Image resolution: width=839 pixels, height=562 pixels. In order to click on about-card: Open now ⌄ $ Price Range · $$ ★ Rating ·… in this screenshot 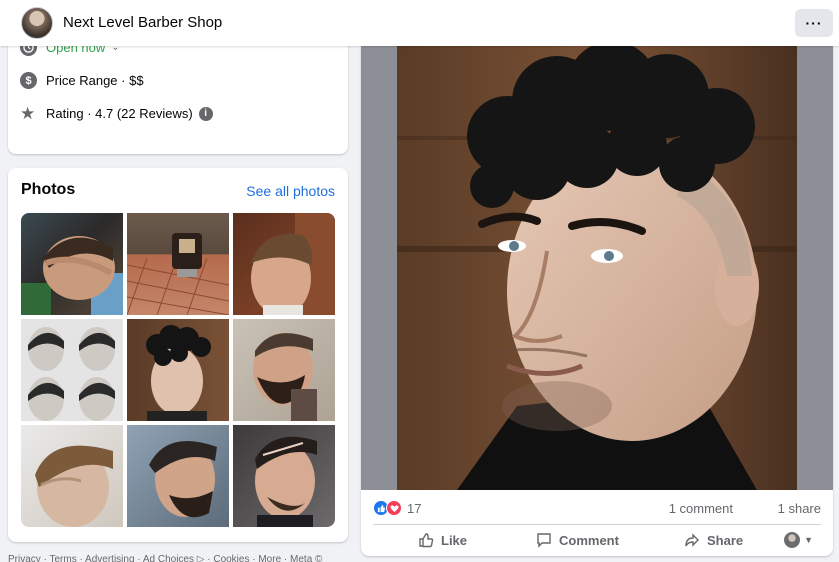, I will do `click(178, 92)`.